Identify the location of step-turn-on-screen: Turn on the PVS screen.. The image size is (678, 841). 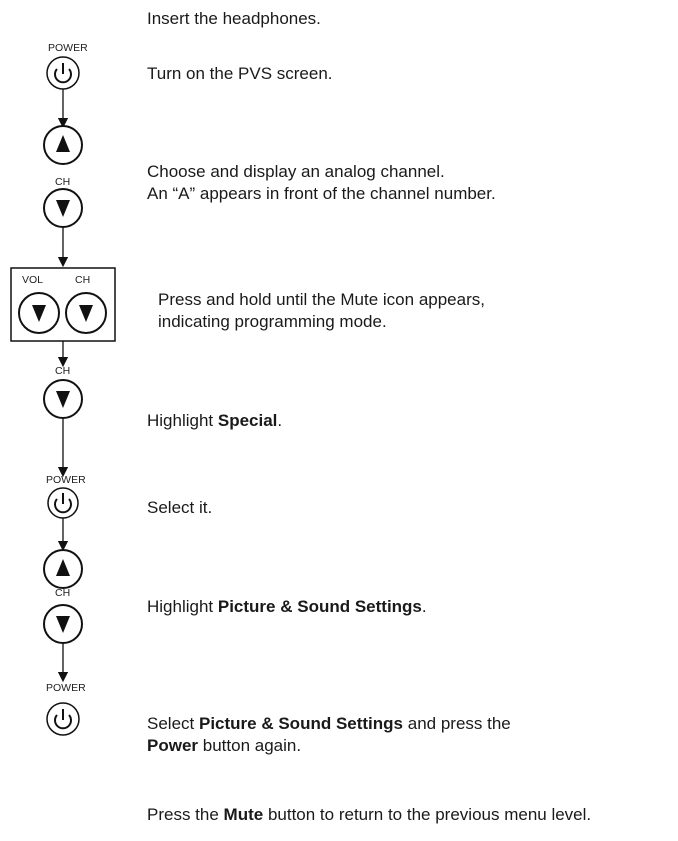
(240, 73).